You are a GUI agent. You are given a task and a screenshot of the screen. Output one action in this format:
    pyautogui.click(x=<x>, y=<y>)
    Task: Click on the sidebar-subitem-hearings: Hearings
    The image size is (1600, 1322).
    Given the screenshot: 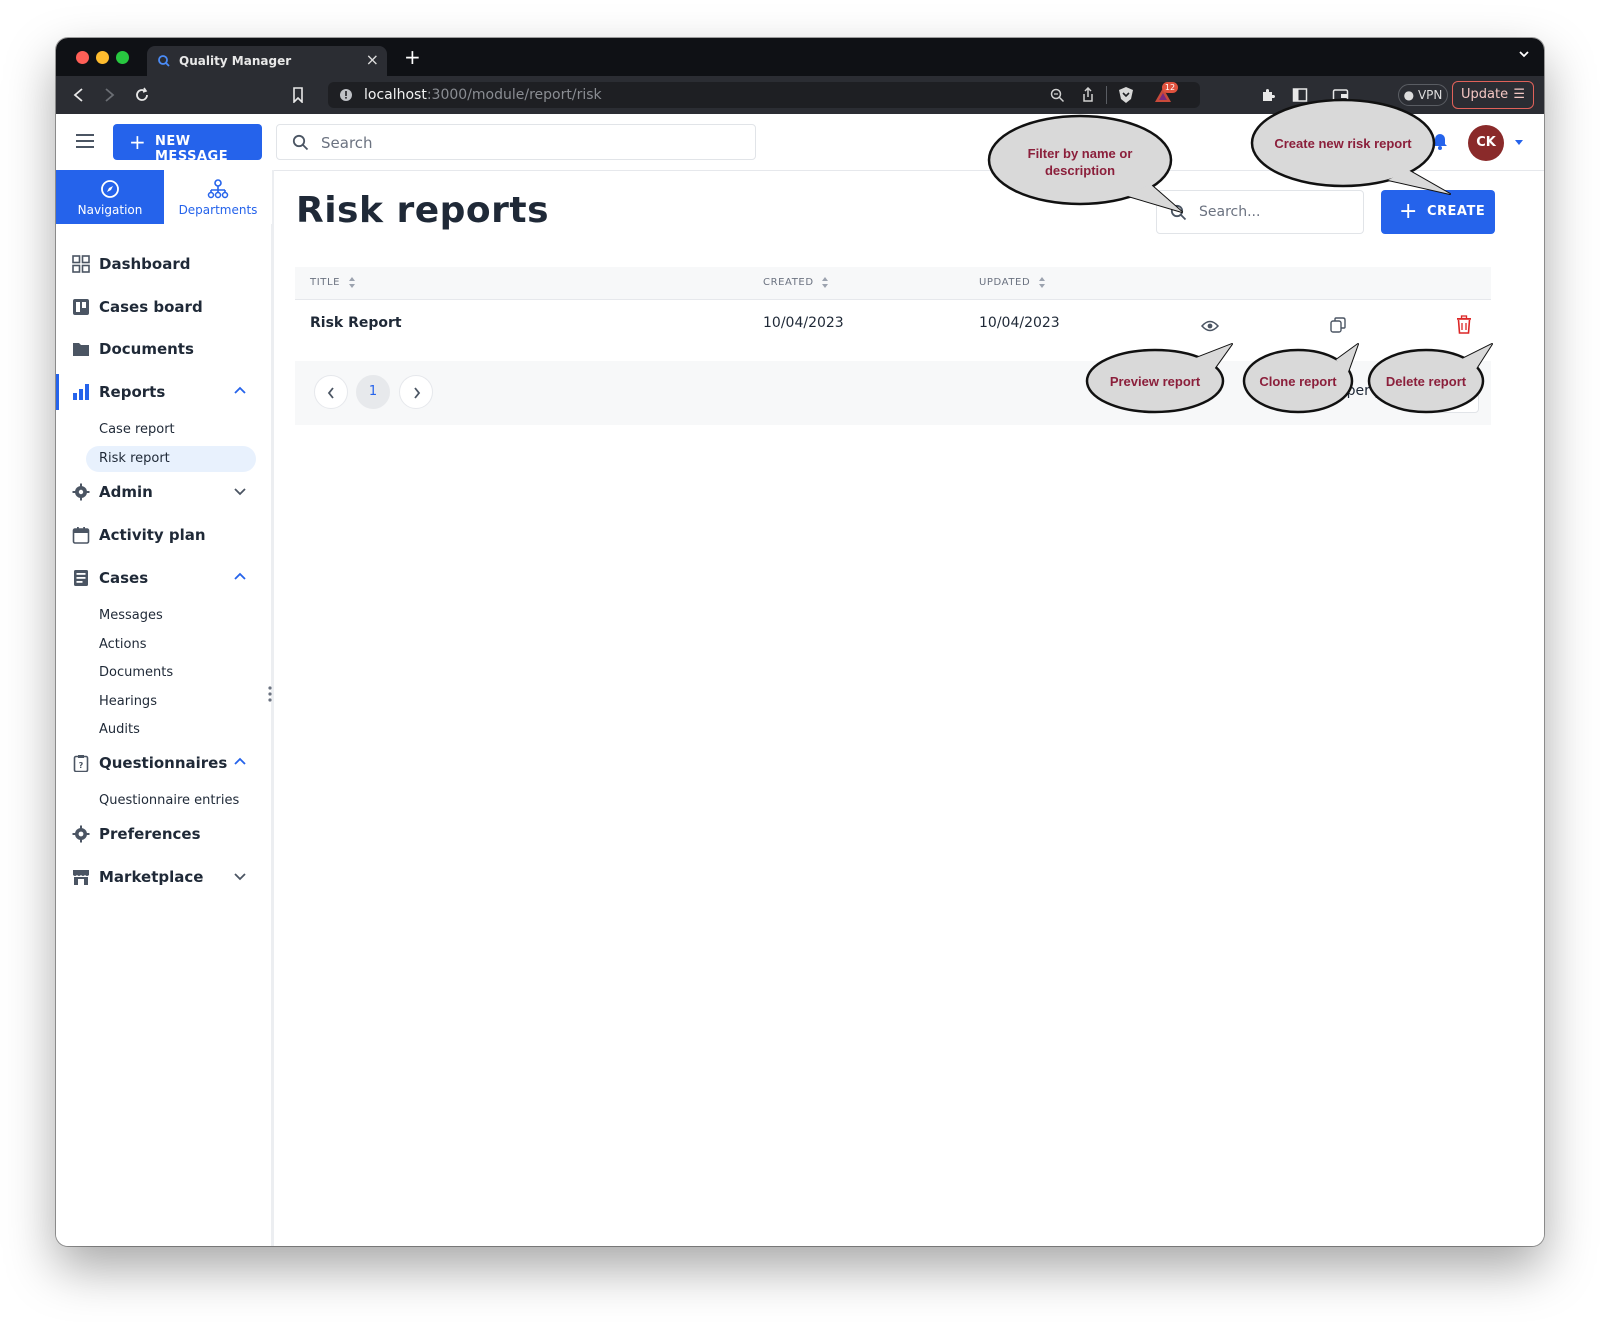 What is the action you would take?
    pyautogui.click(x=171, y=702)
    